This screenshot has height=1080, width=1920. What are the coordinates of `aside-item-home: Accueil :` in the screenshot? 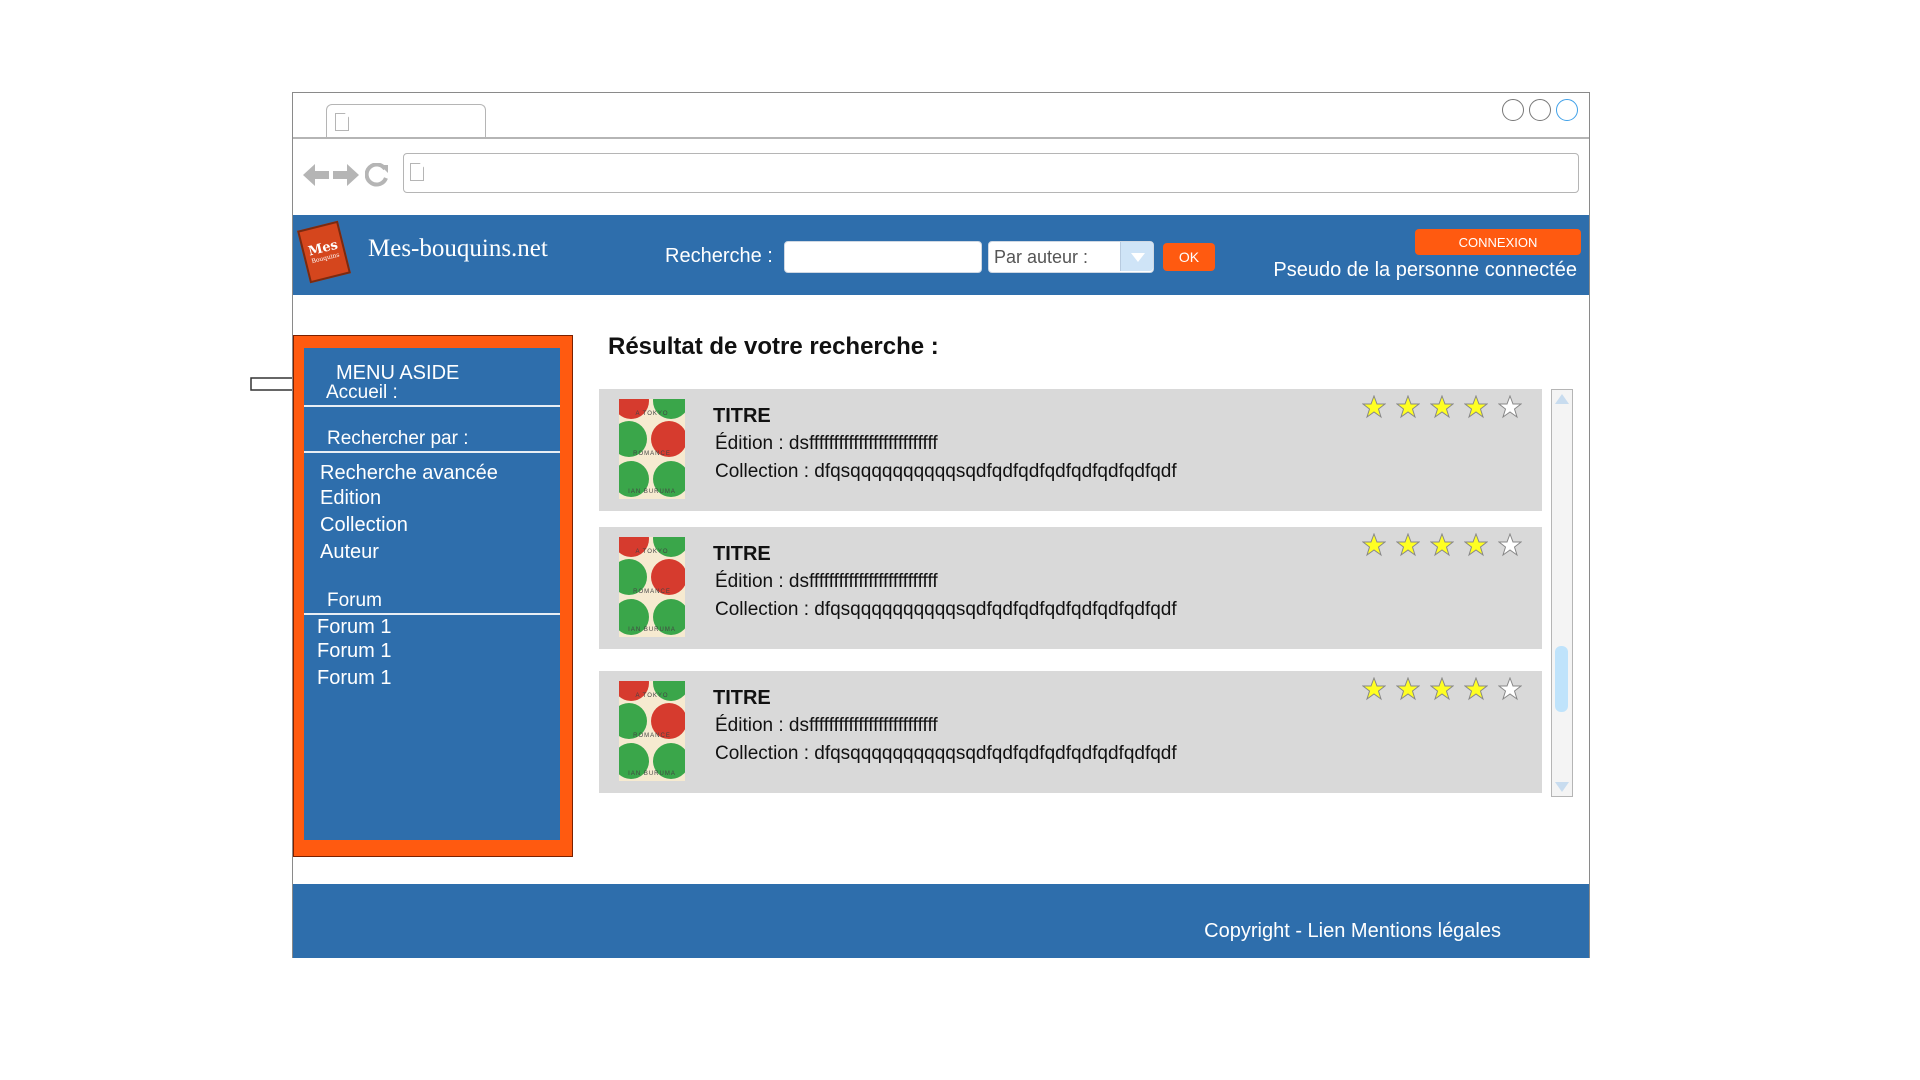 It's located at (362, 393).